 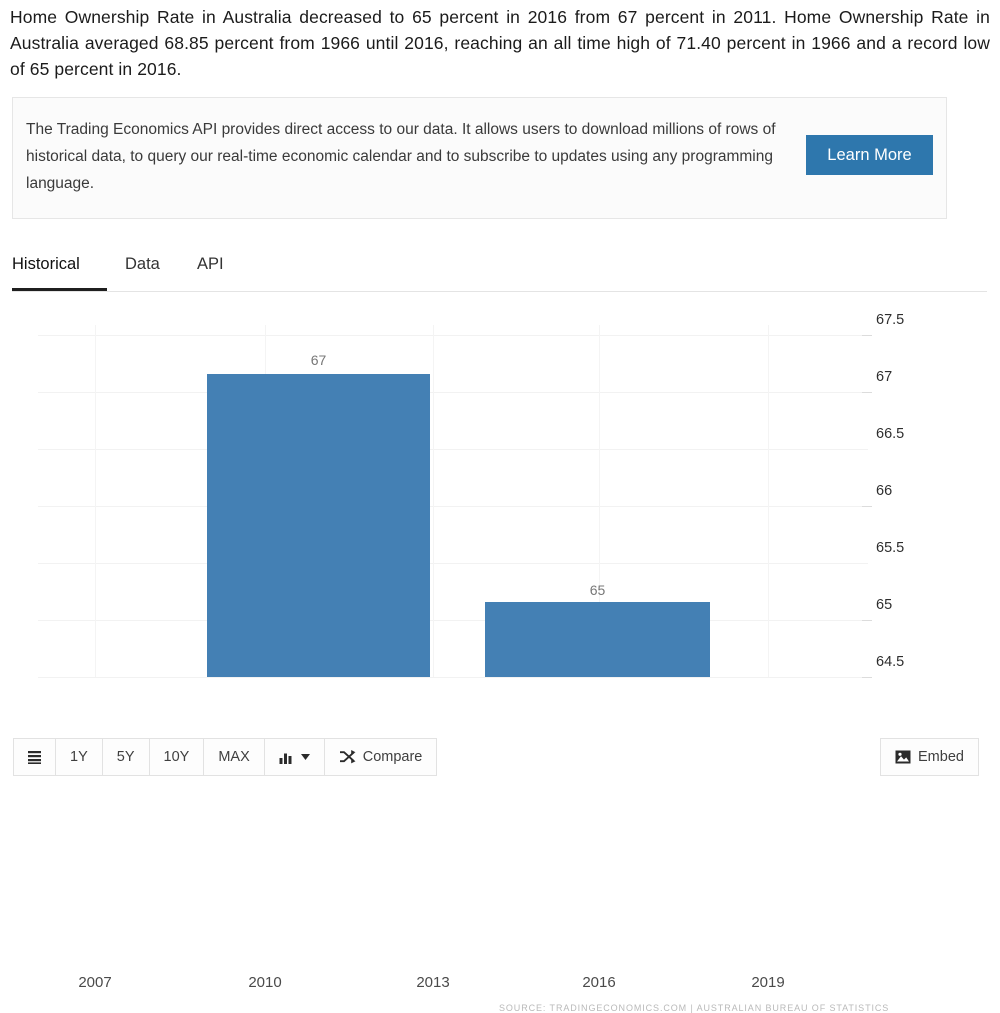 I want to click on embed-label: Embed, so click(x=941, y=757).